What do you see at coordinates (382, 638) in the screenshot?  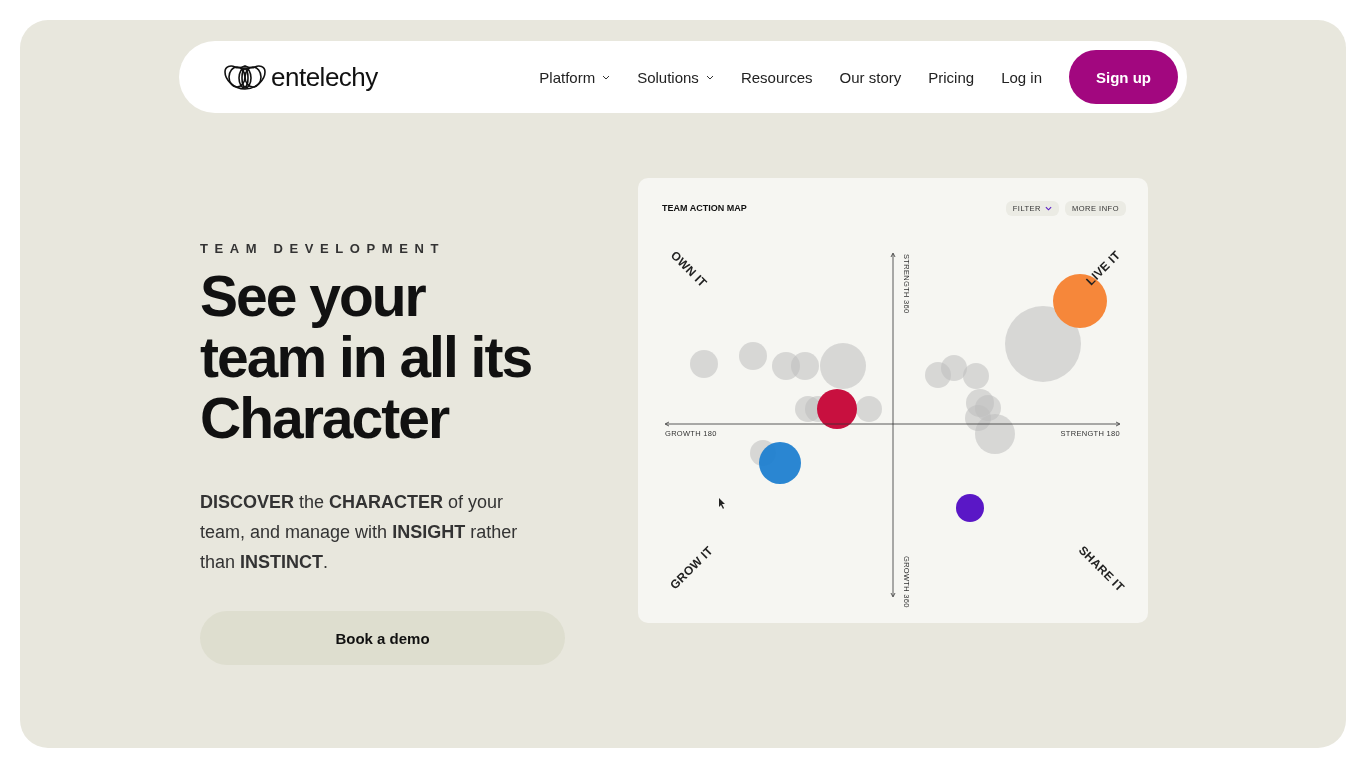 I see `book-demo-button: Book a demo` at bounding box center [382, 638].